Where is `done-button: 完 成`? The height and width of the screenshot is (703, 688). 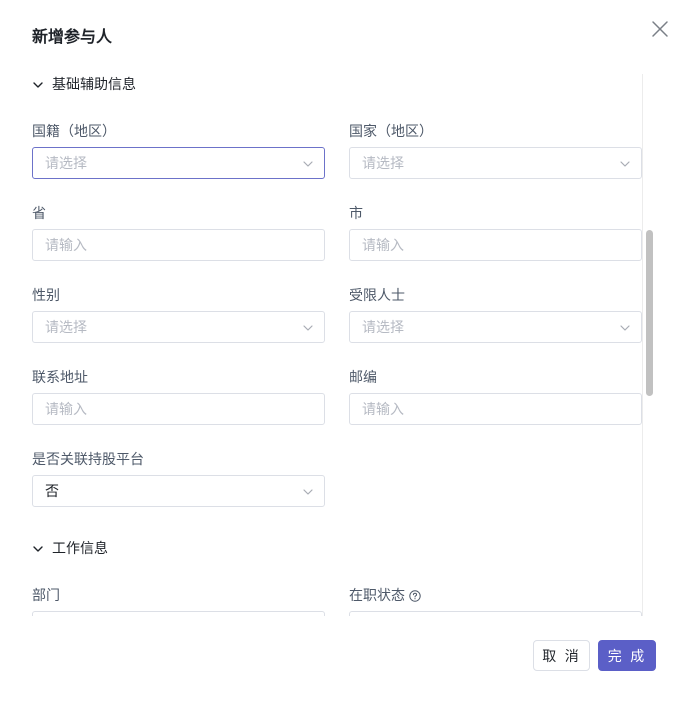 done-button: 完 成 is located at coordinates (627, 655).